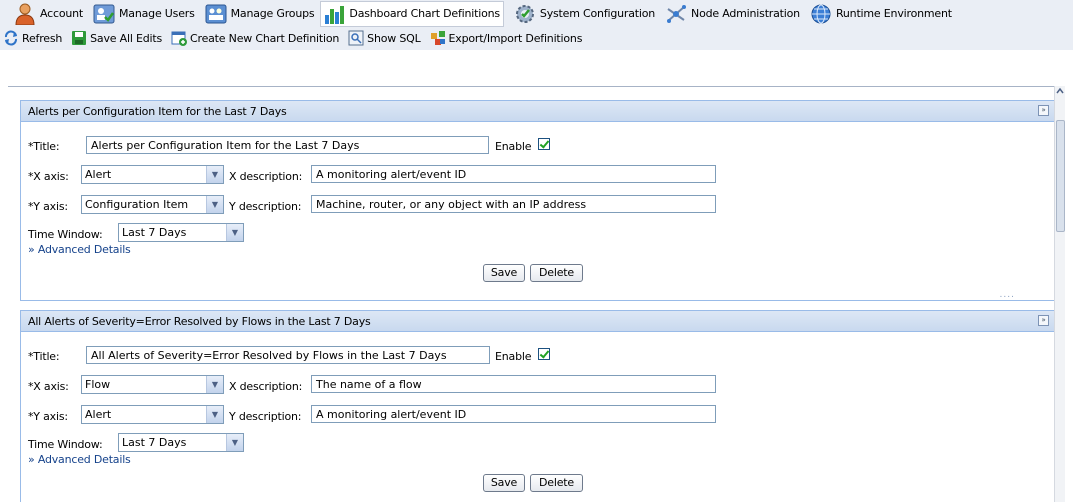  I want to click on floppy-save-icon, so click(79, 38).